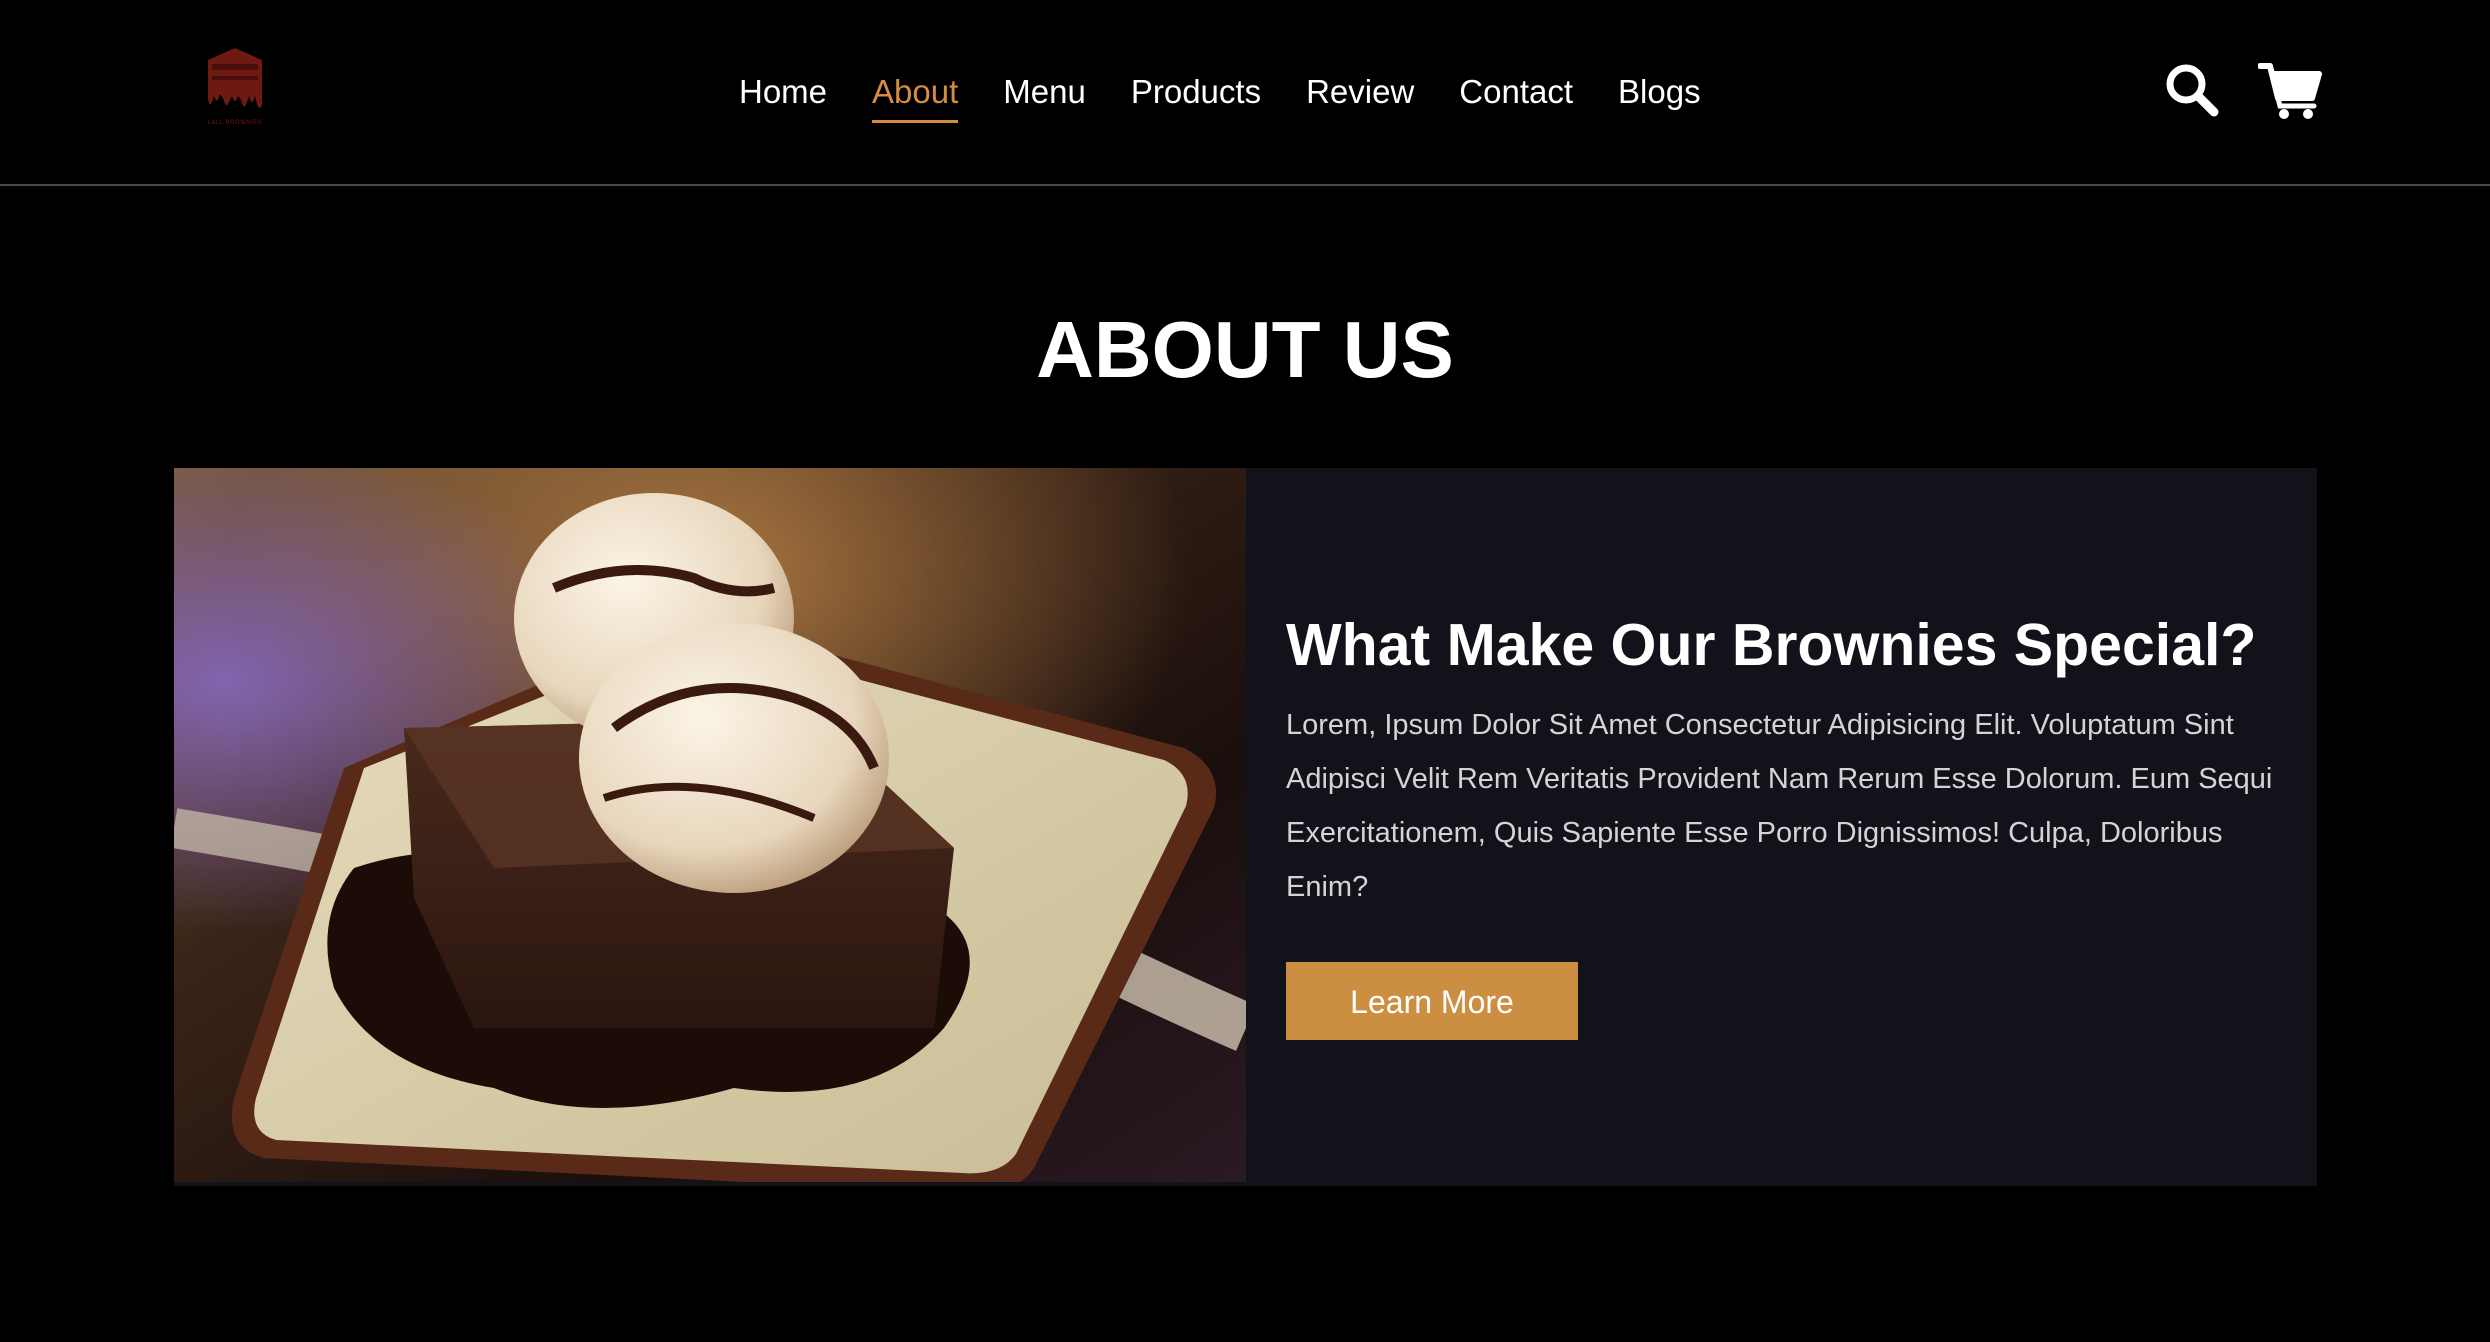 The width and height of the screenshot is (2490, 1342). Describe the element at coordinates (2289, 90) in the screenshot. I see `shopping-cart-icon` at that location.